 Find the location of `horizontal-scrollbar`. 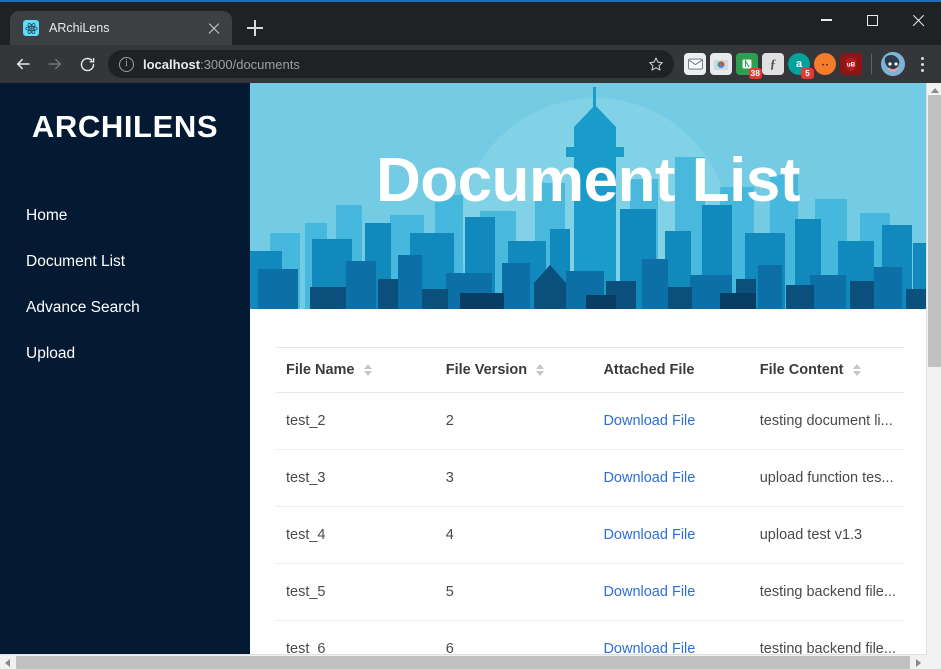

horizontal-scrollbar is located at coordinates (463, 661).